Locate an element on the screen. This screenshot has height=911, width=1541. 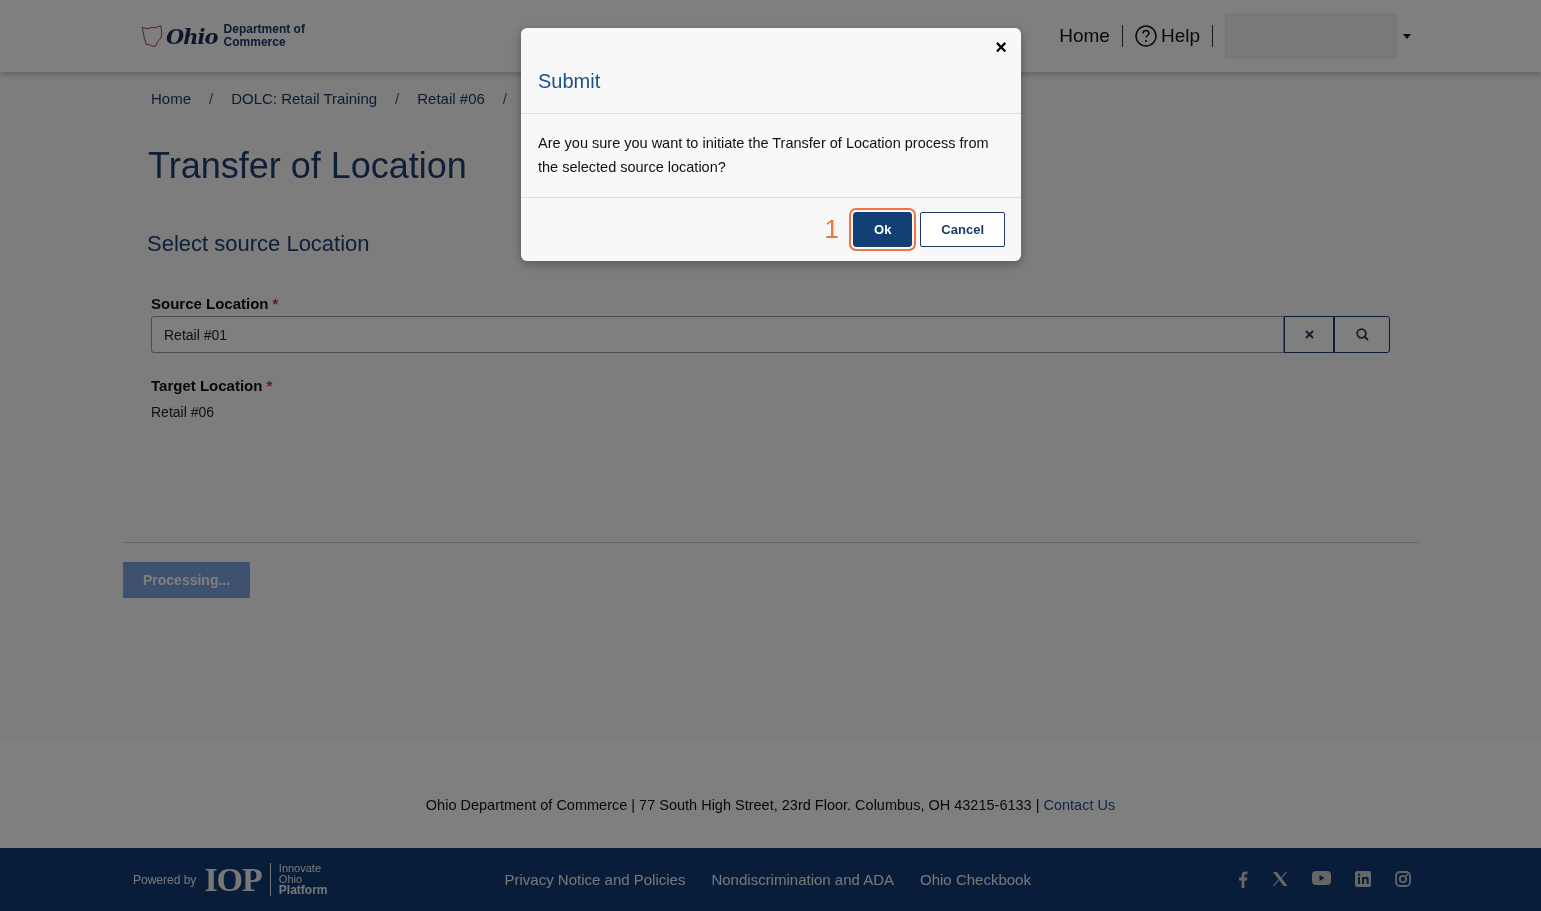
platform-name: Innovate is located at coordinates (300, 868).